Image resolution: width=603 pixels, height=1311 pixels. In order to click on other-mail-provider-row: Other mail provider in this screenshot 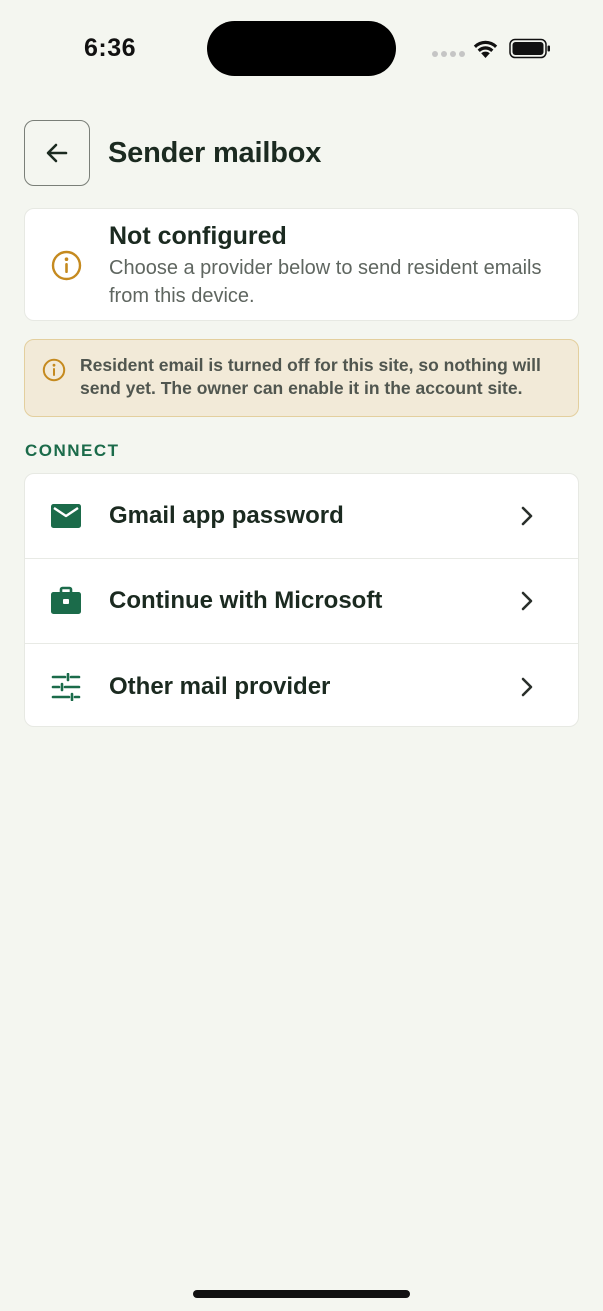, I will do `click(301, 685)`.